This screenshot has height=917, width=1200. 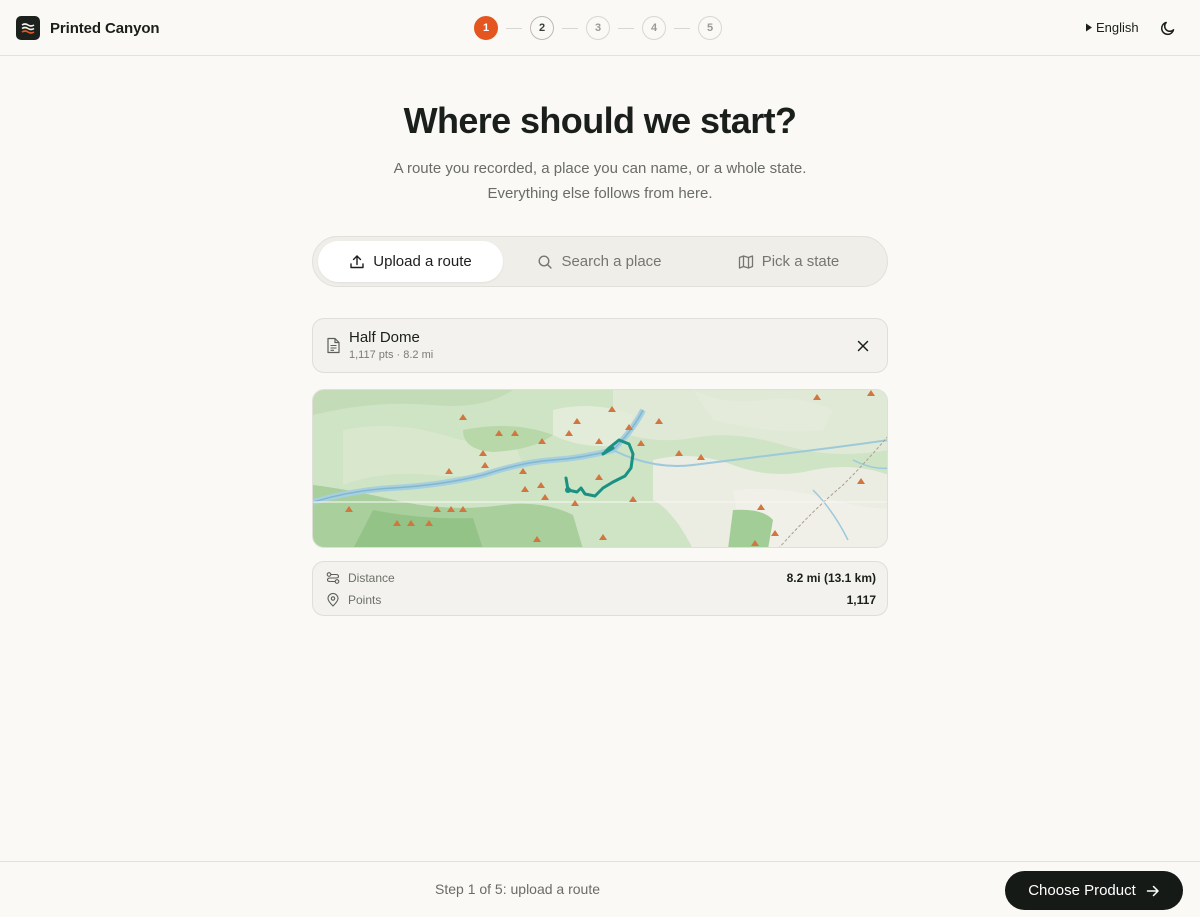 What do you see at coordinates (800, 261) in the screenshot?
I see `tab-label: Pick a state` at bounding box center [800, 261].